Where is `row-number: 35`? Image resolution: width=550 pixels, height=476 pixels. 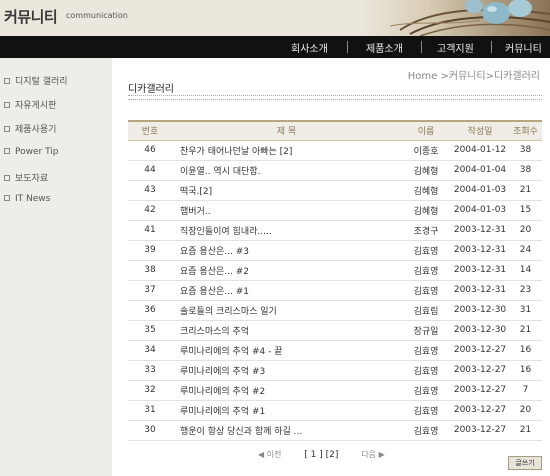
row-number: 35 is located at coordinates (150, 330).